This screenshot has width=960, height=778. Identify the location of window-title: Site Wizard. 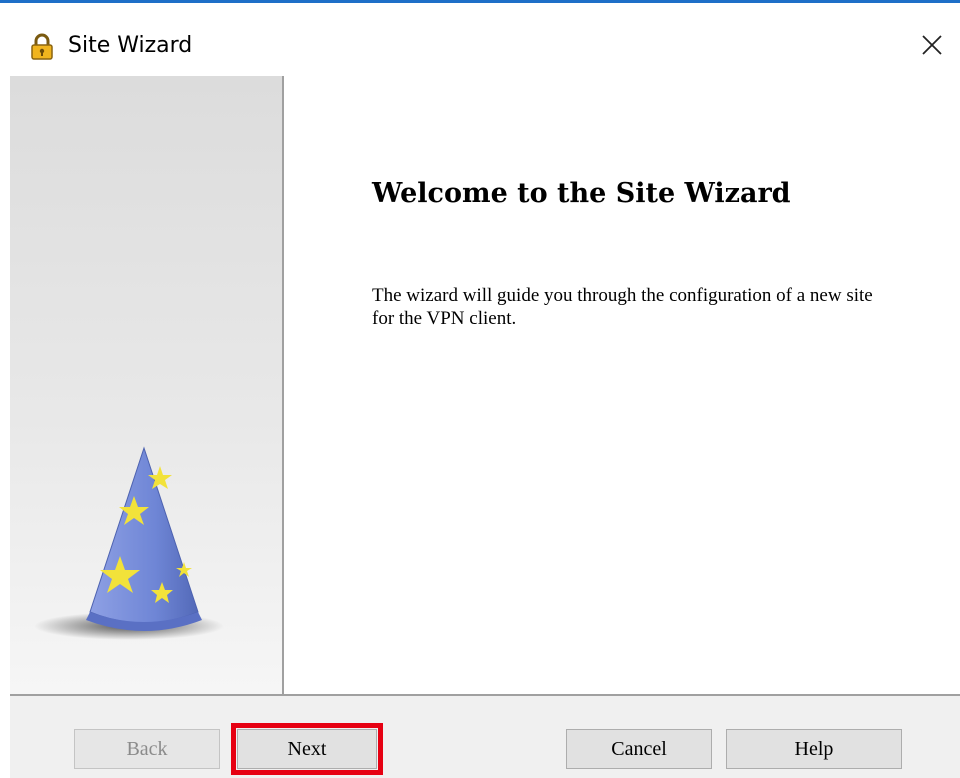
(130, 45).